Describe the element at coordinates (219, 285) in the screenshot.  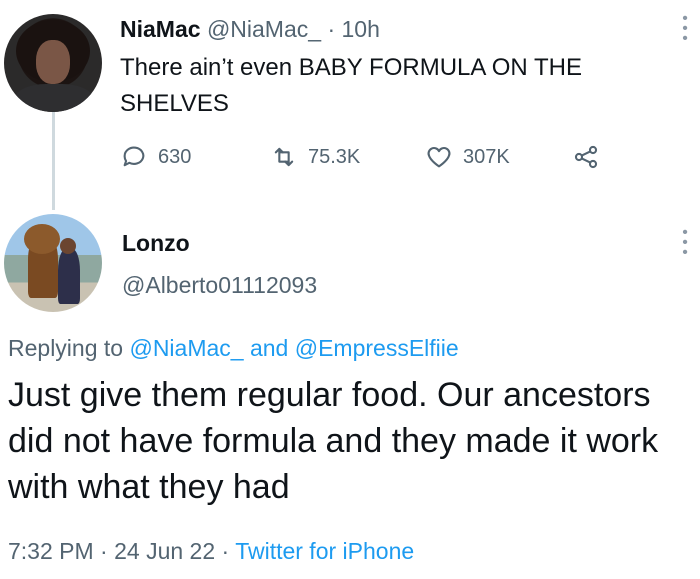
I see `user-handle: @Alberto01112093` at that location.